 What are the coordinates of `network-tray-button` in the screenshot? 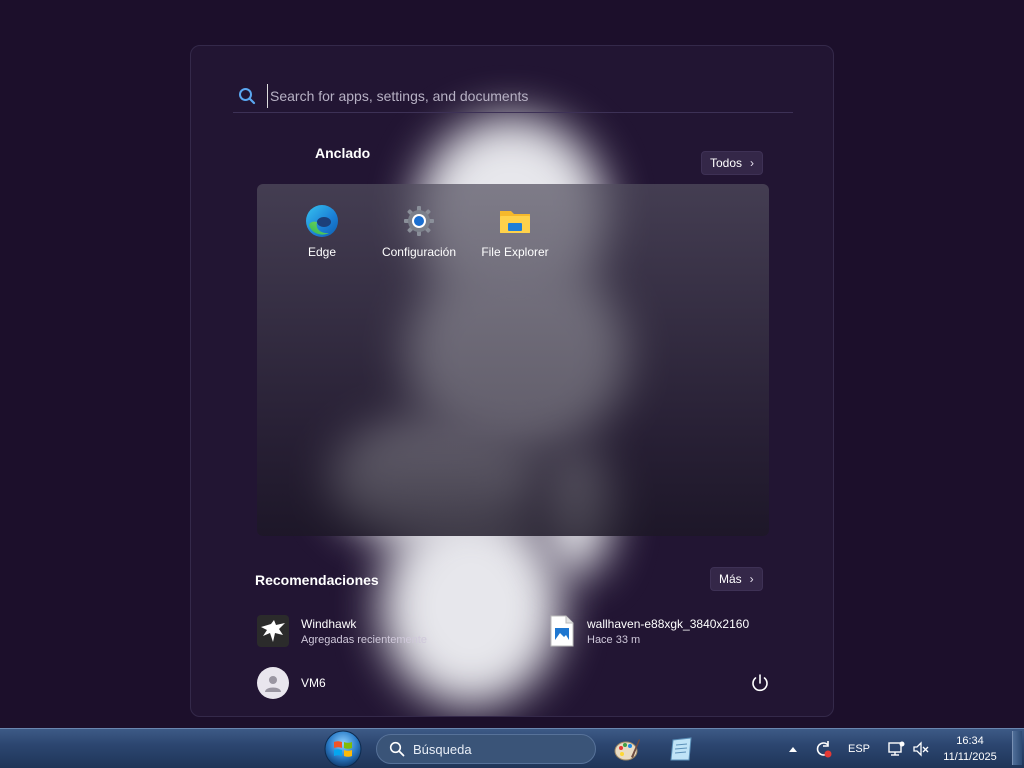 It's located at (896, 748).